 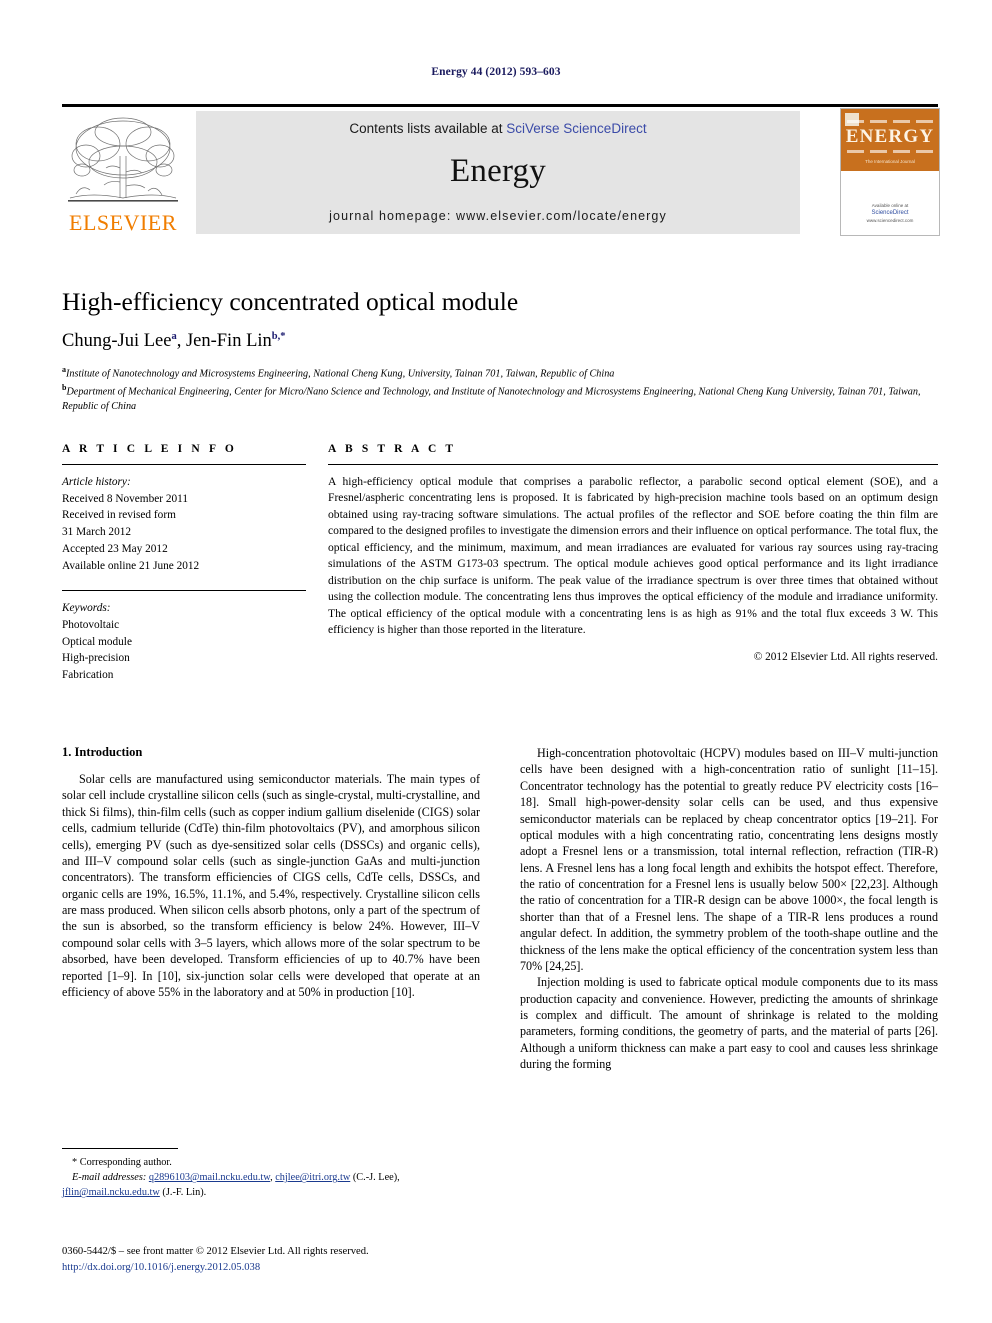 I want to click on author-affil-marker-2: b,*, so click(x=278, y=337).